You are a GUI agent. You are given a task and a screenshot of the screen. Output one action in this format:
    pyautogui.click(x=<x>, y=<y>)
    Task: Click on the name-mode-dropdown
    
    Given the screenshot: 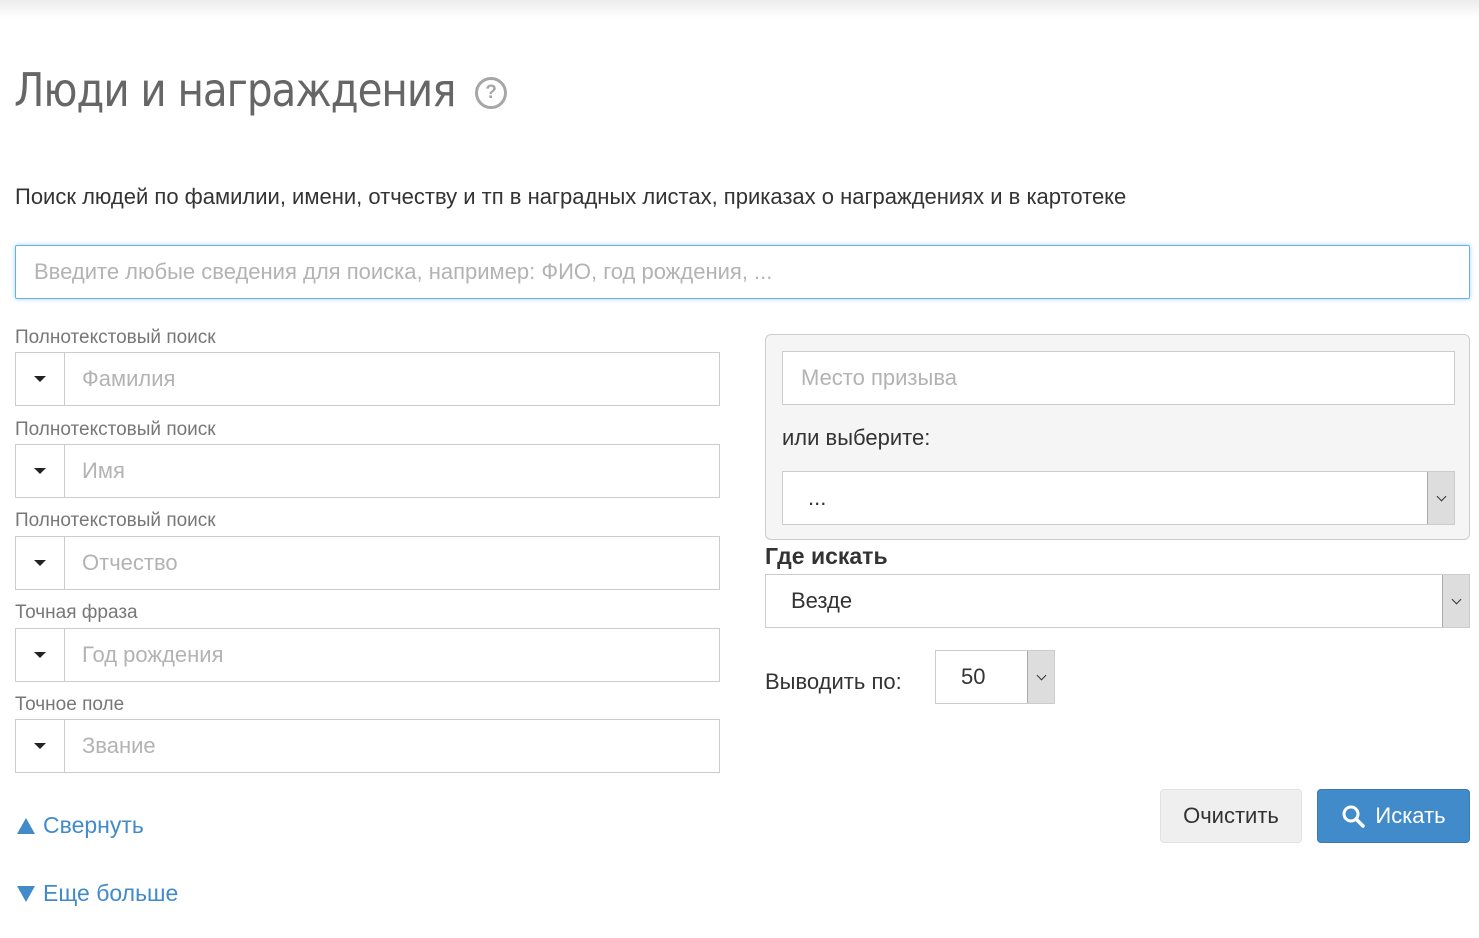 What is the action you would take?
    pyautogui.click(x=40, y=471)
    